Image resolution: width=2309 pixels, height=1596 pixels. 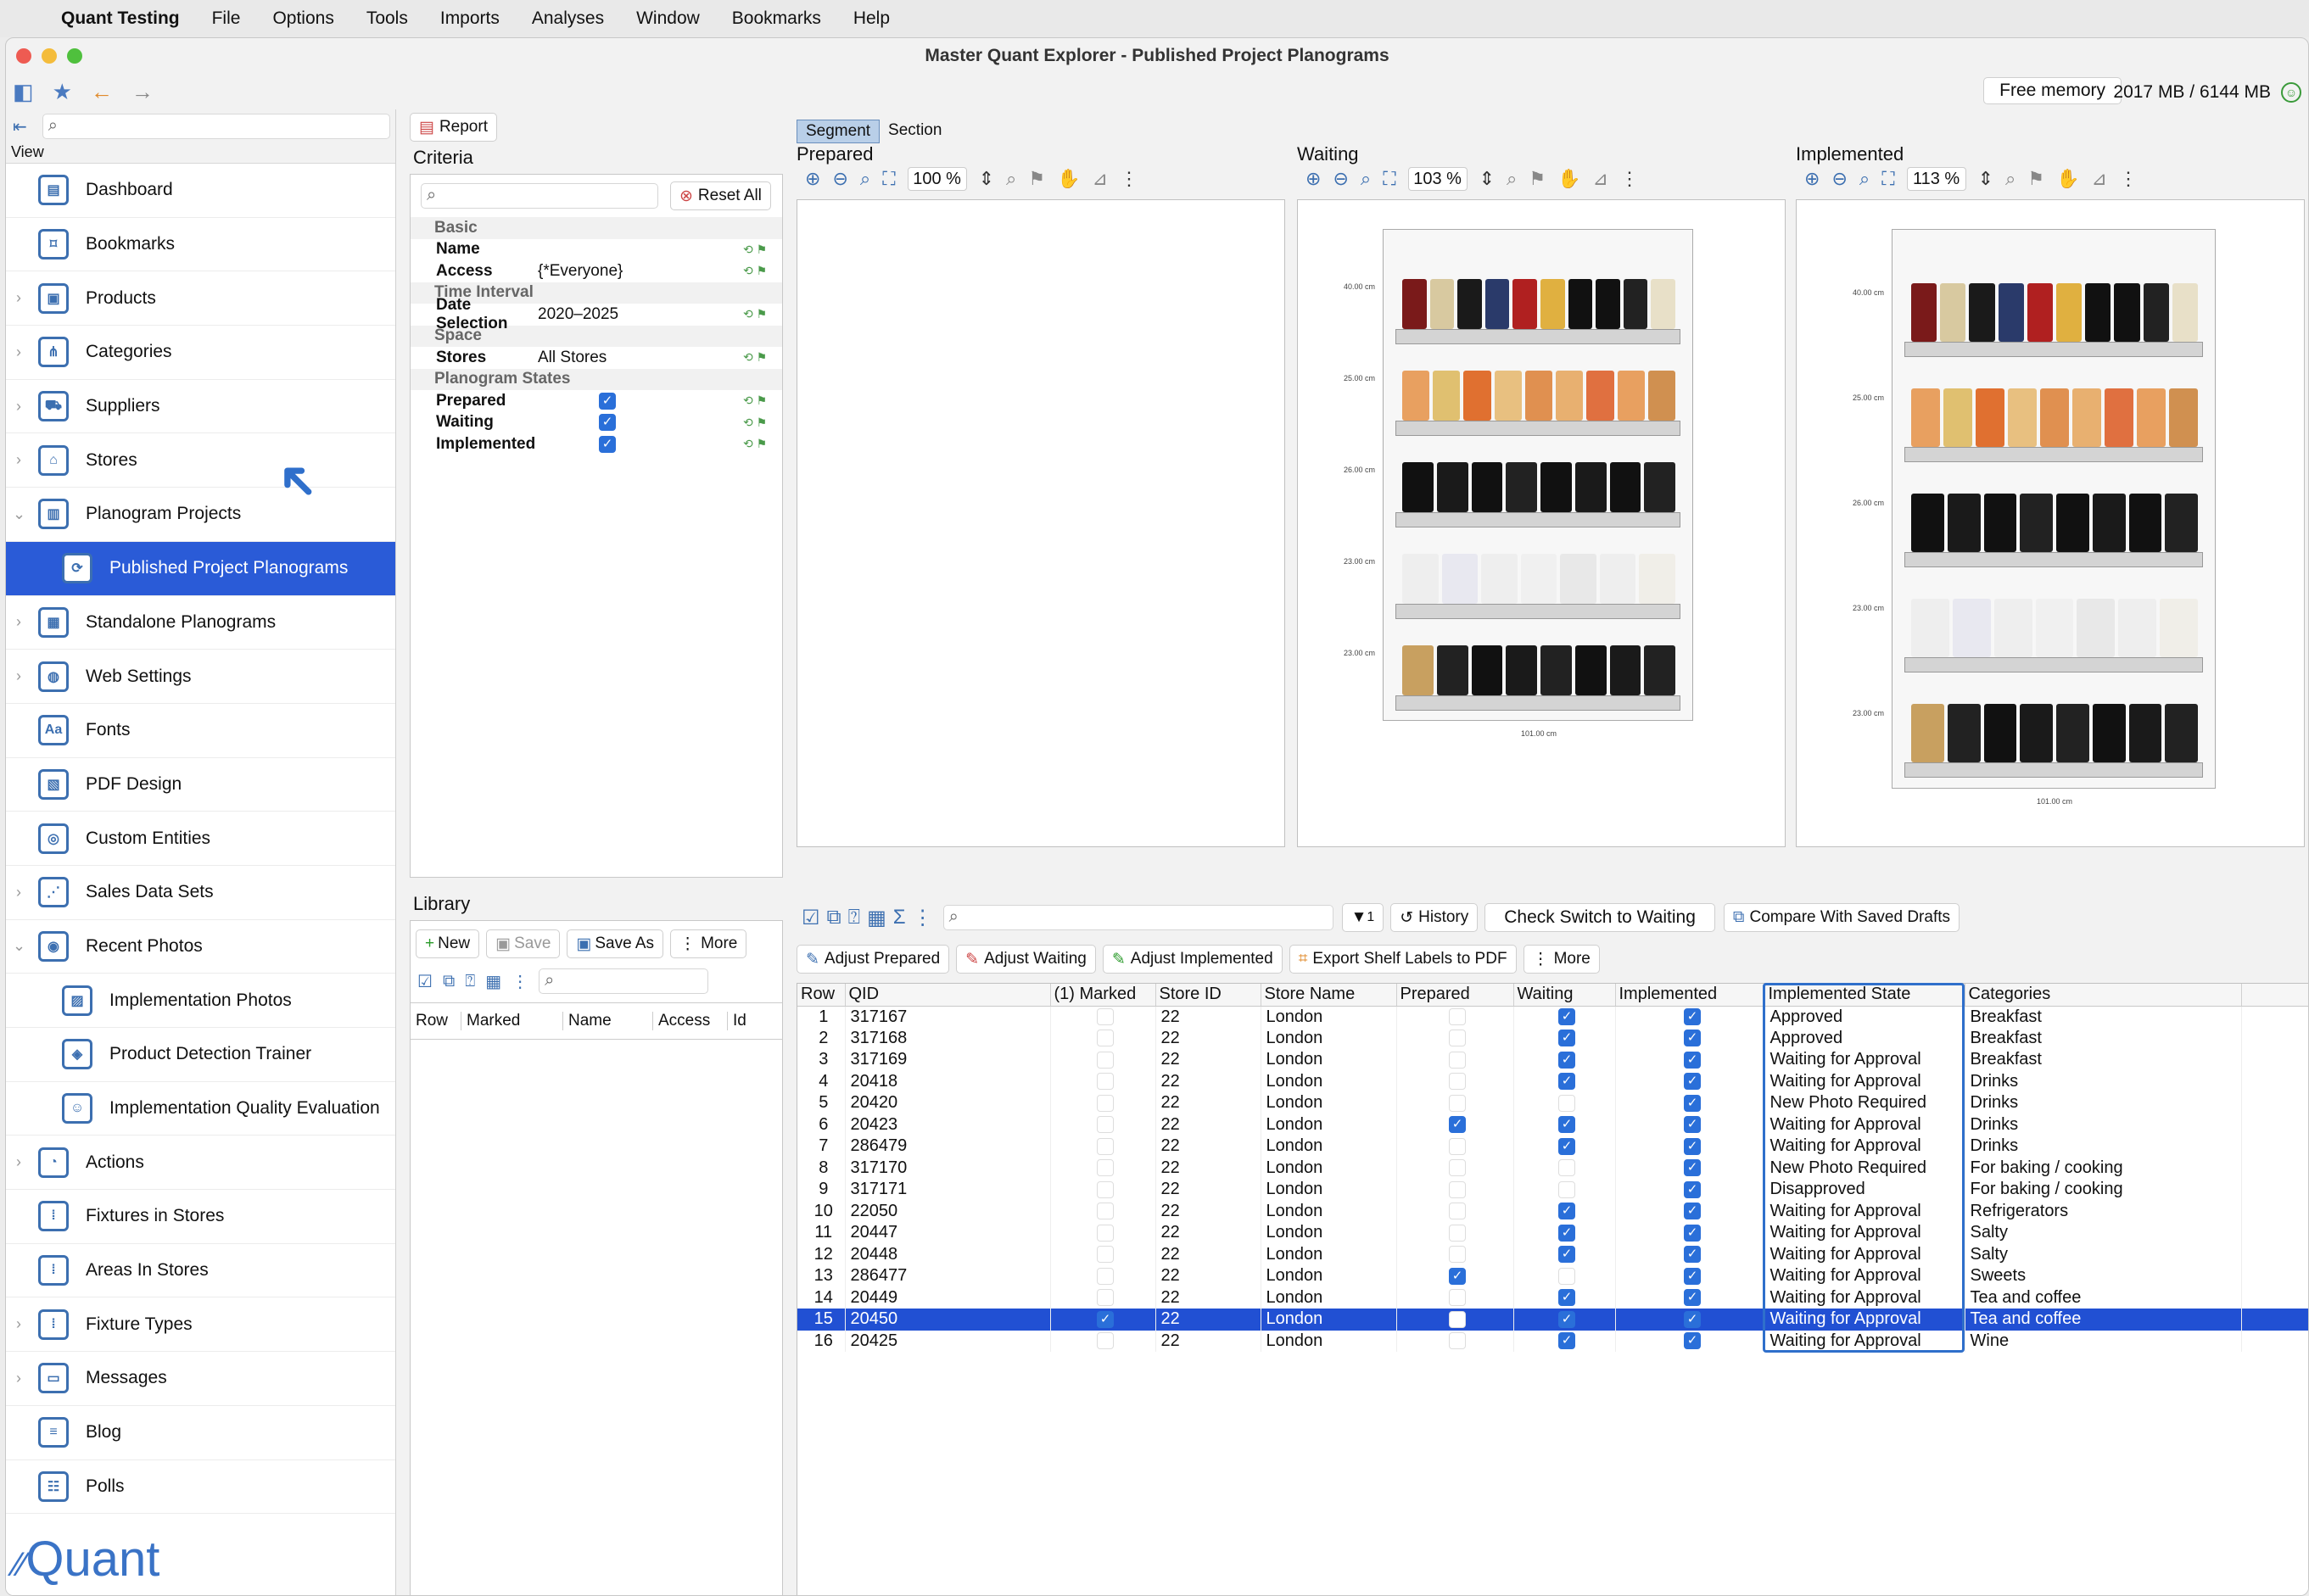 I want to click on free-memory-button: Free memory, so click(x=2052, y=90).